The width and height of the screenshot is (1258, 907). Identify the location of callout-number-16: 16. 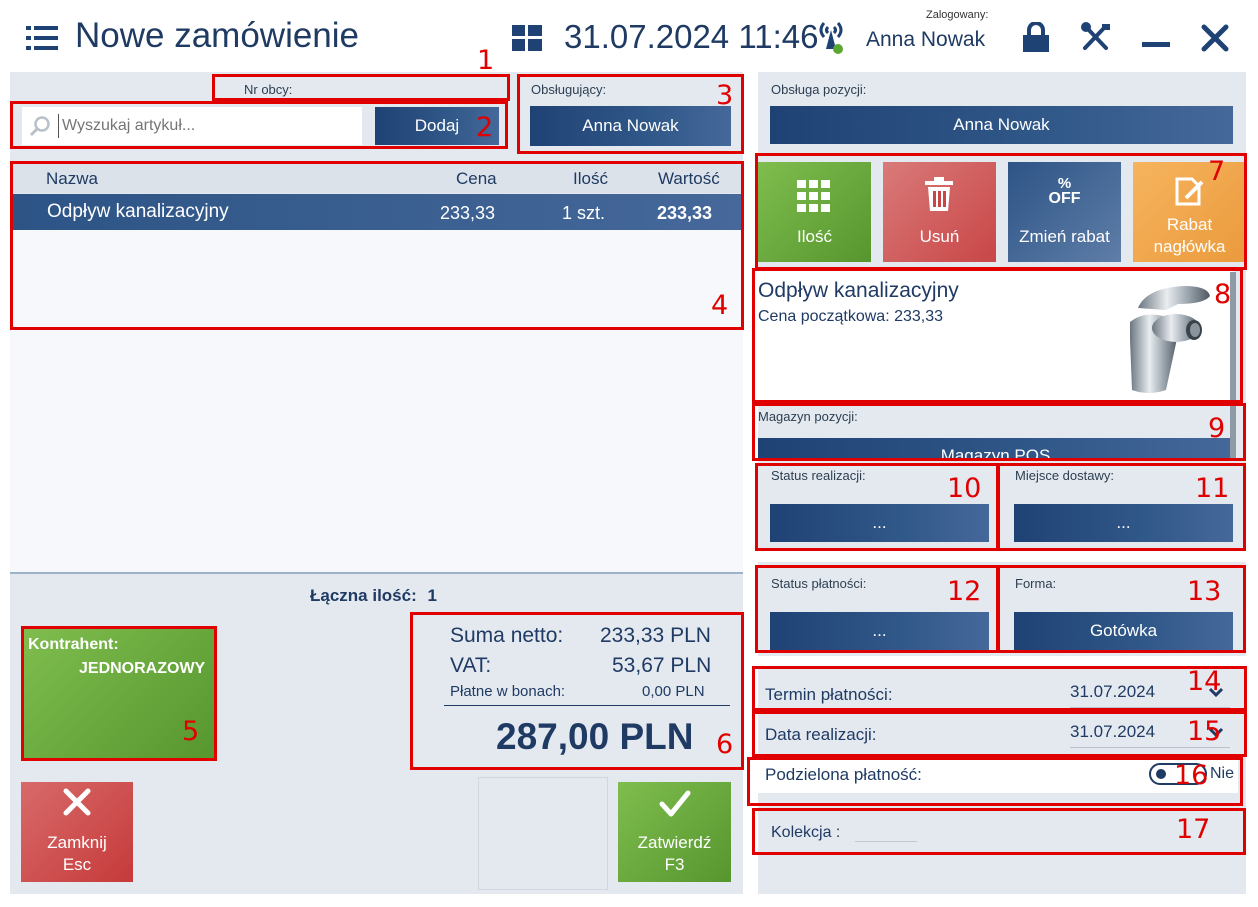
(1191, 775).